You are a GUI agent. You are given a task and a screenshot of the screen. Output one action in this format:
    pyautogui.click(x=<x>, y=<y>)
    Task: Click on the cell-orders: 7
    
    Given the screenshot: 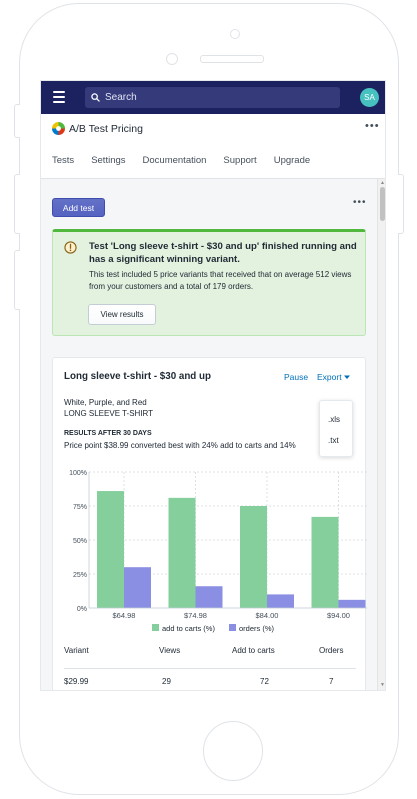 What is the action you would take?
    pyautogui.click(x=331, y=681)
    